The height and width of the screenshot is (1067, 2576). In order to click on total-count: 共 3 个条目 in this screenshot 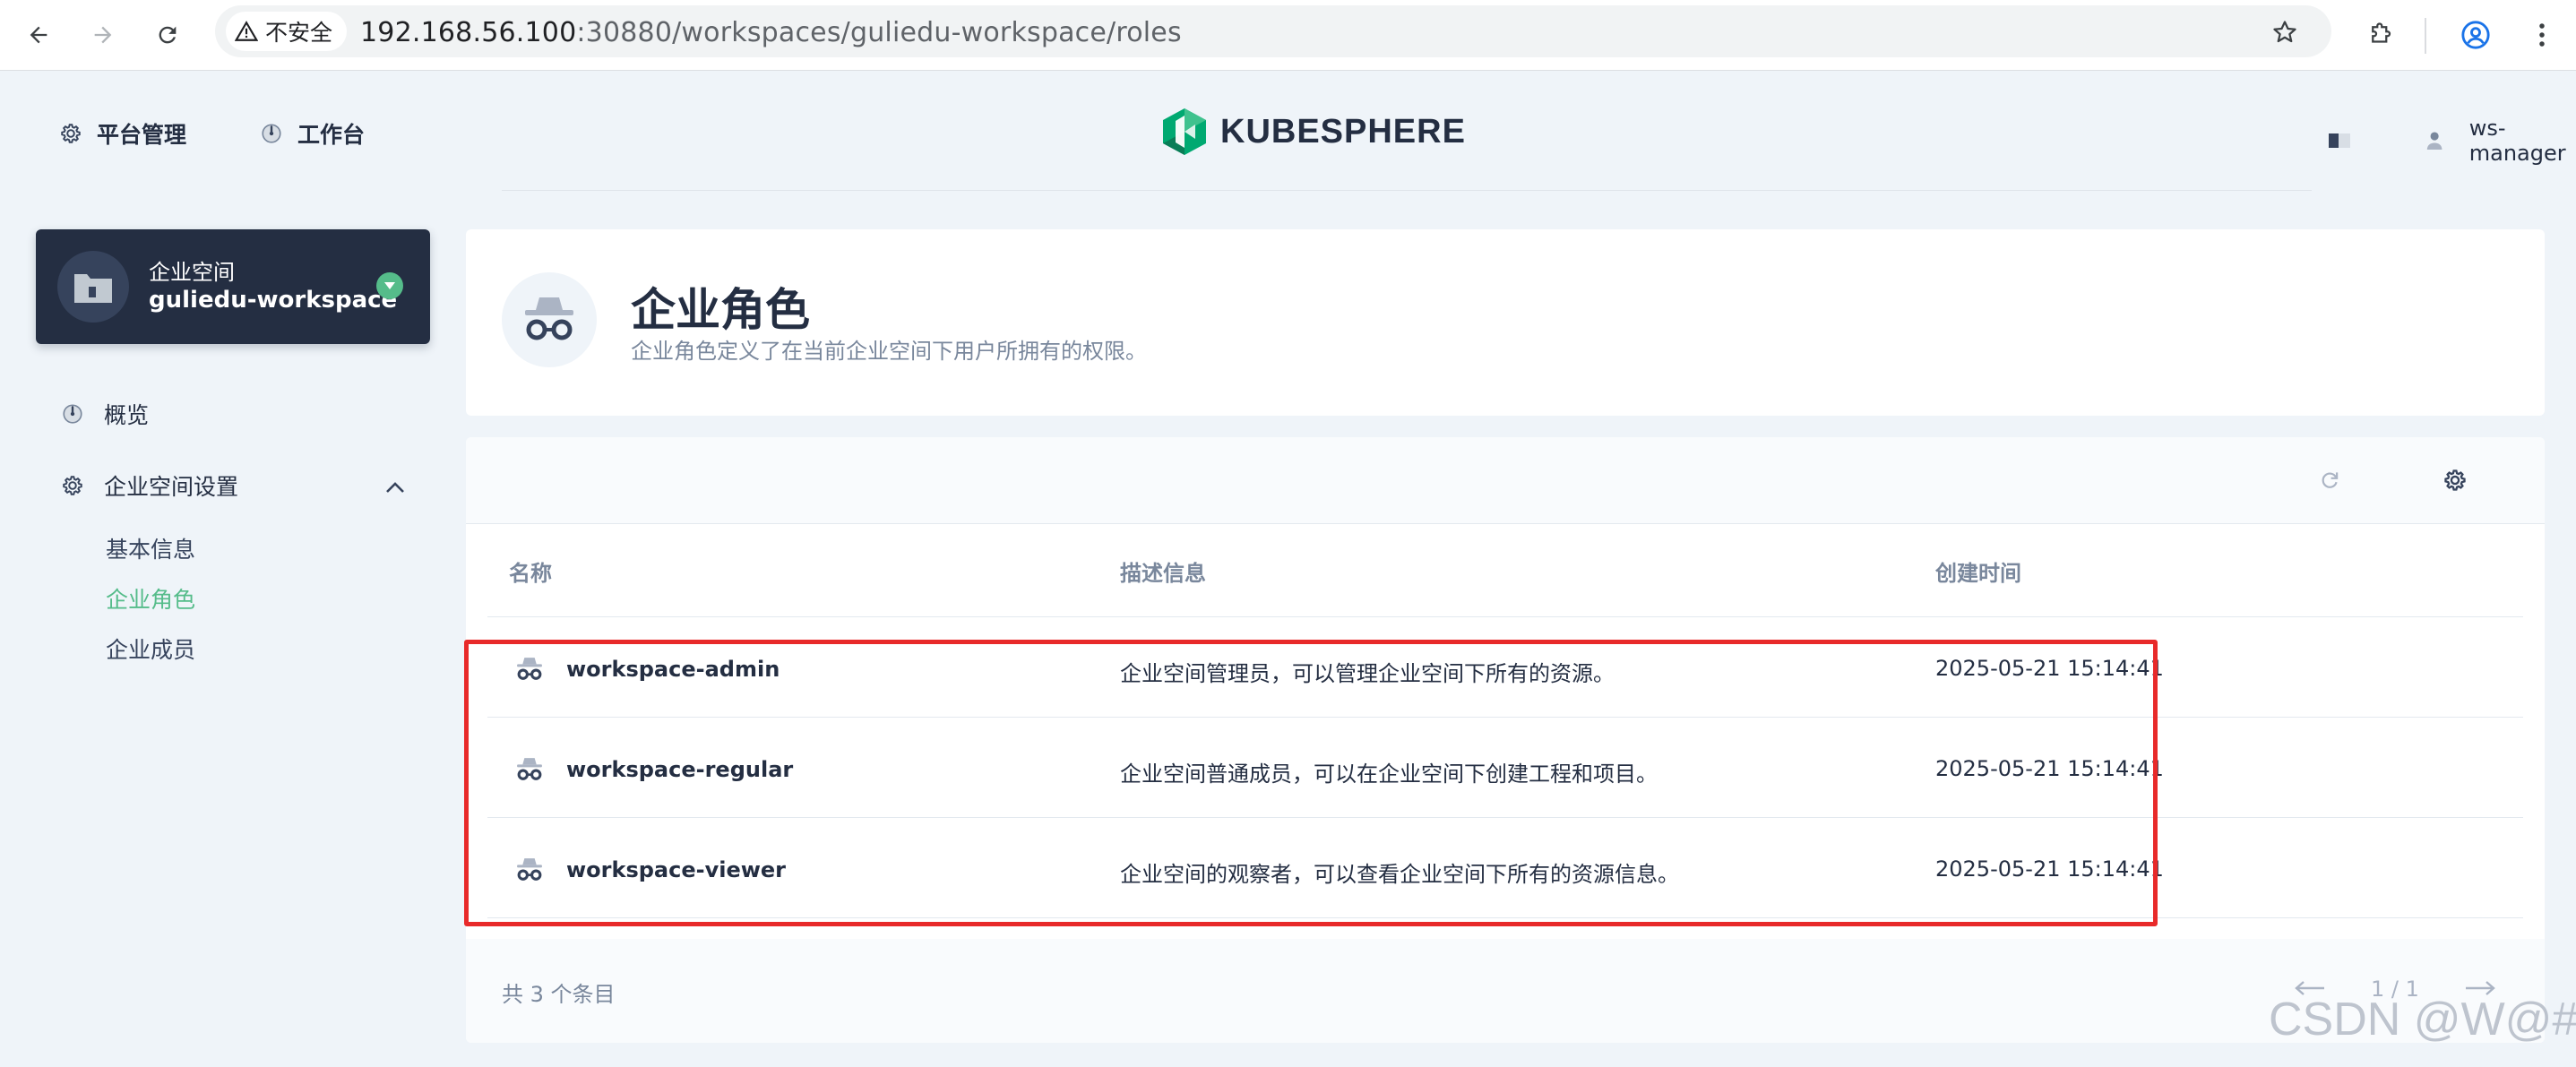, I will do `click(559, 994)`.